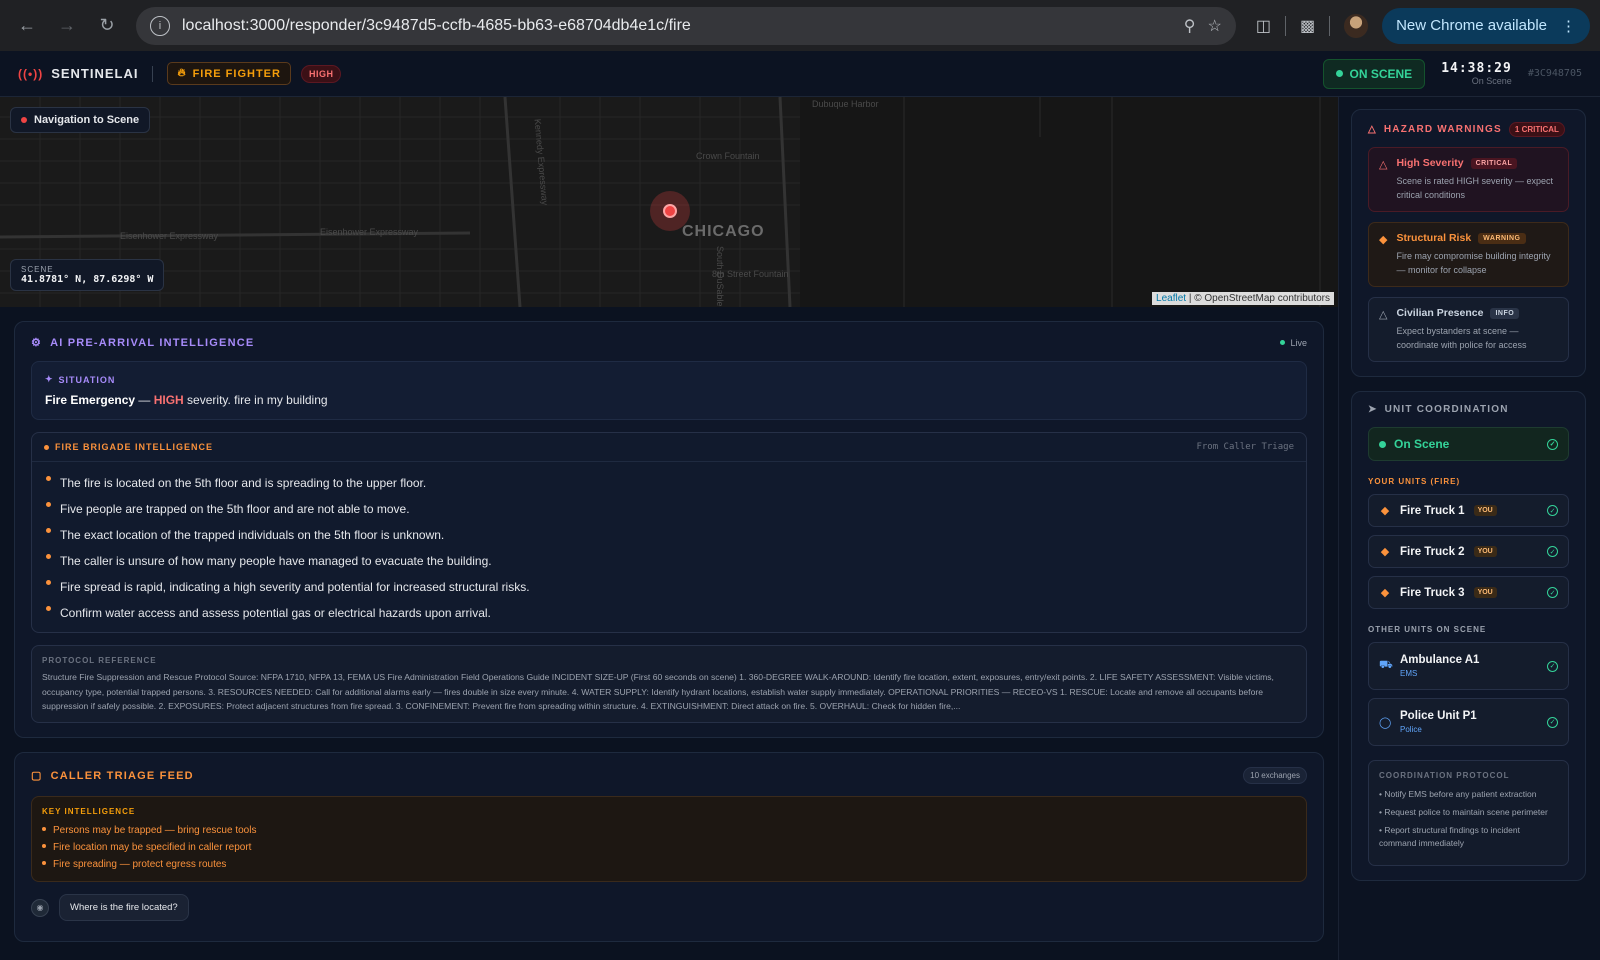 The width and height of the screenshot is (1600, 960). I want to click on back-icon: ←, so click(27, 26).